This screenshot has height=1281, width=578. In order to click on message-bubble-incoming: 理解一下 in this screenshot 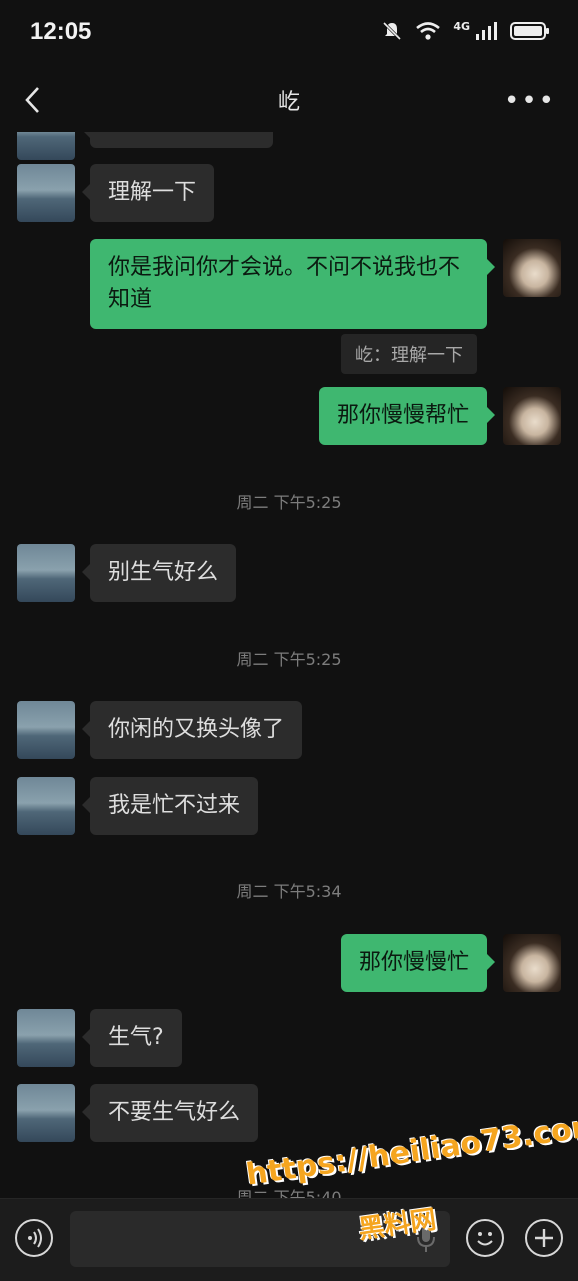, I will do `click(148, 193)`.